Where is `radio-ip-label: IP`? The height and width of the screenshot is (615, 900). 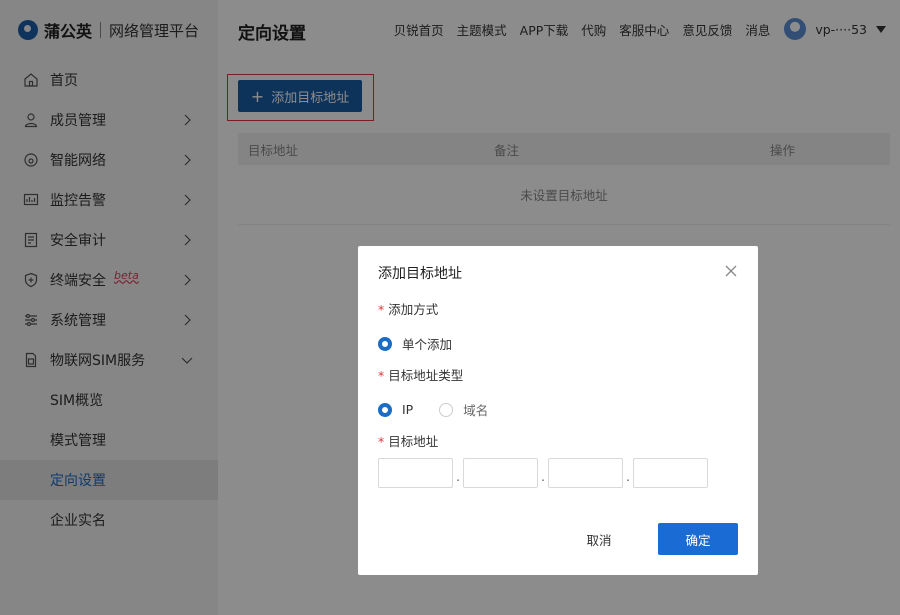 radio-ip-label: IP is located at coordinates (407, 409).